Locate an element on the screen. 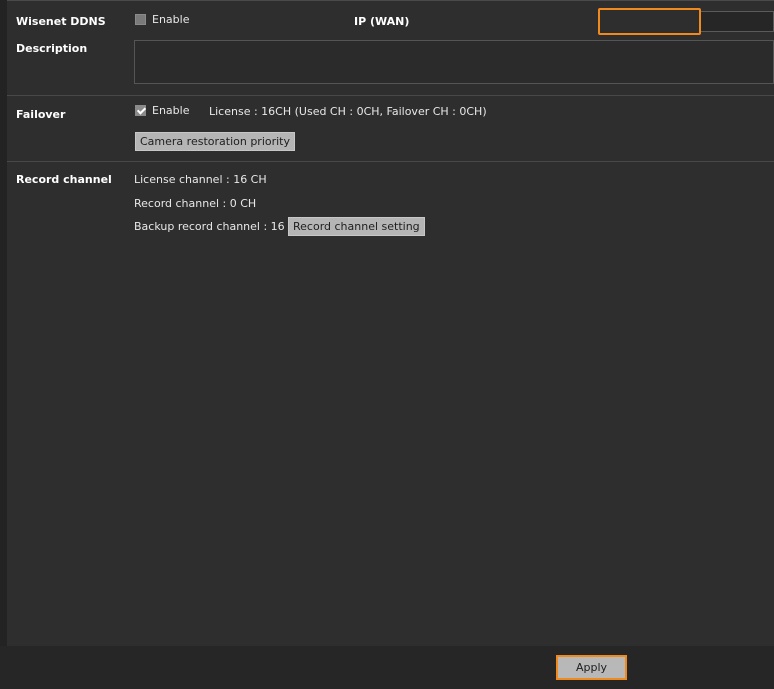 The height and width of the screenshot is (689, 774). ddns-enable-label: Enable is located at coordinates (171, 19).